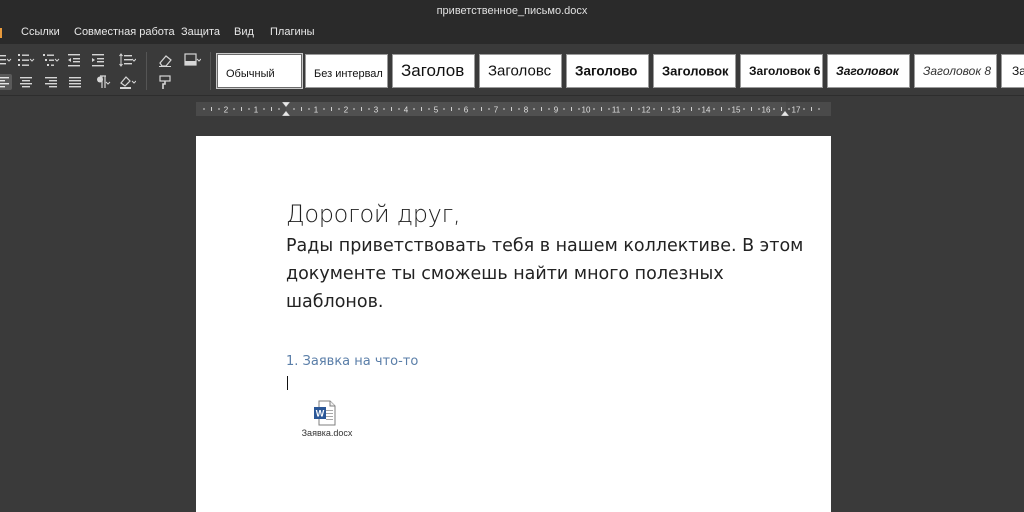 Image resolution: width=1024 pixels, height=512 pixels. Describe the element at coordinates (520, 71) in the screenshot. I see `style-heading-2: Заголовс` at that location.